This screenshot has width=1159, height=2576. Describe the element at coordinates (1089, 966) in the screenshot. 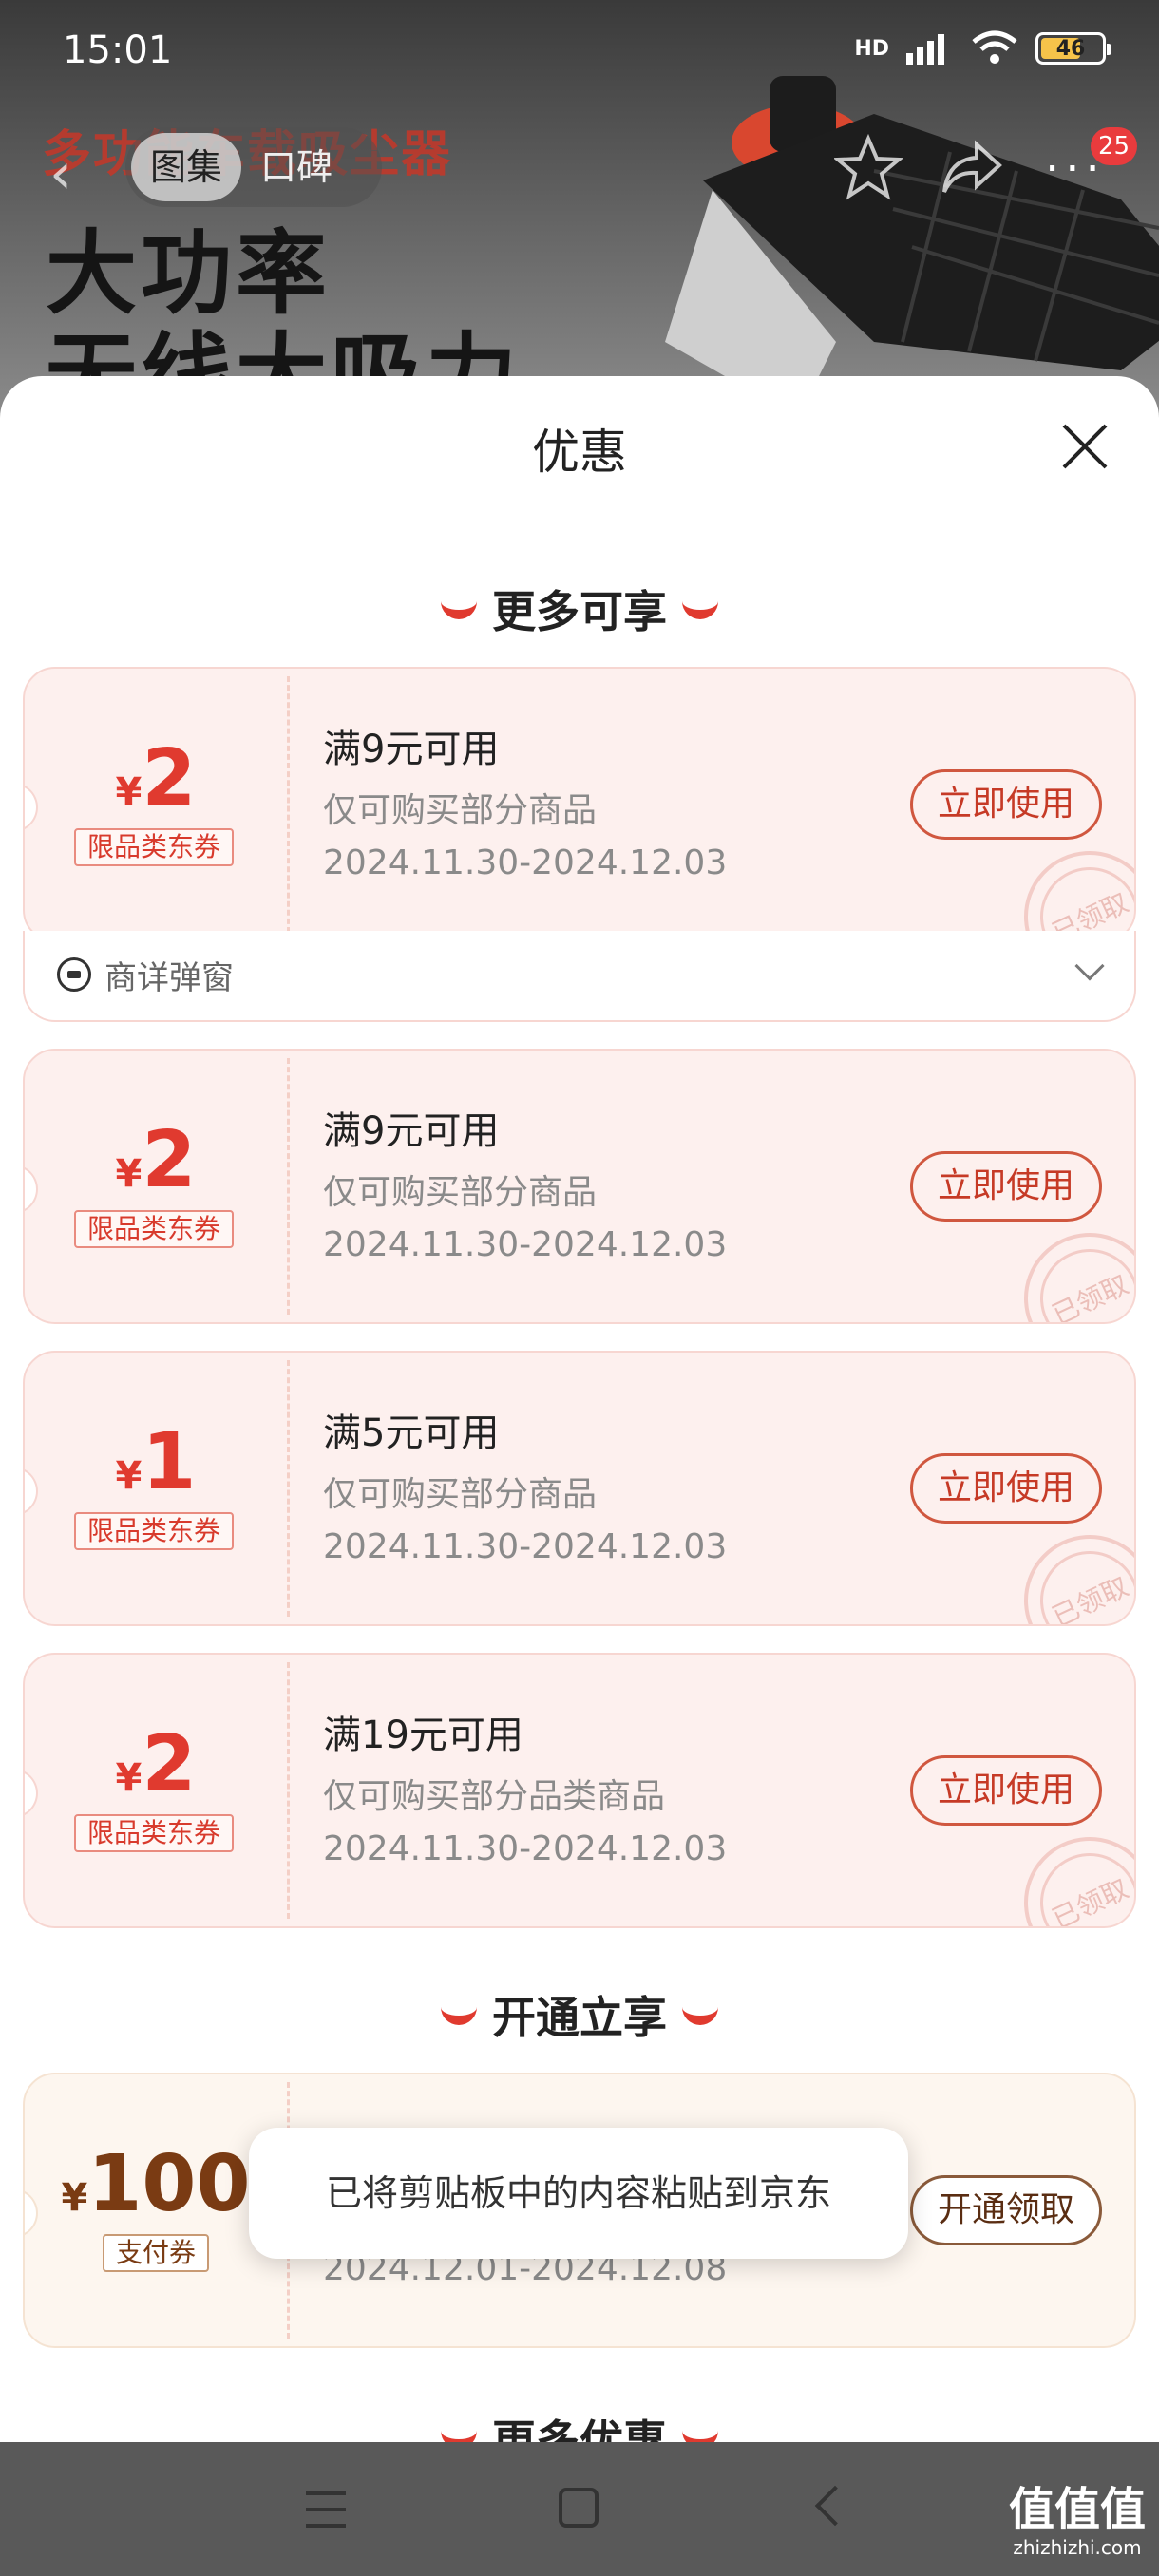

I see `chevron-down-icon` at that location.